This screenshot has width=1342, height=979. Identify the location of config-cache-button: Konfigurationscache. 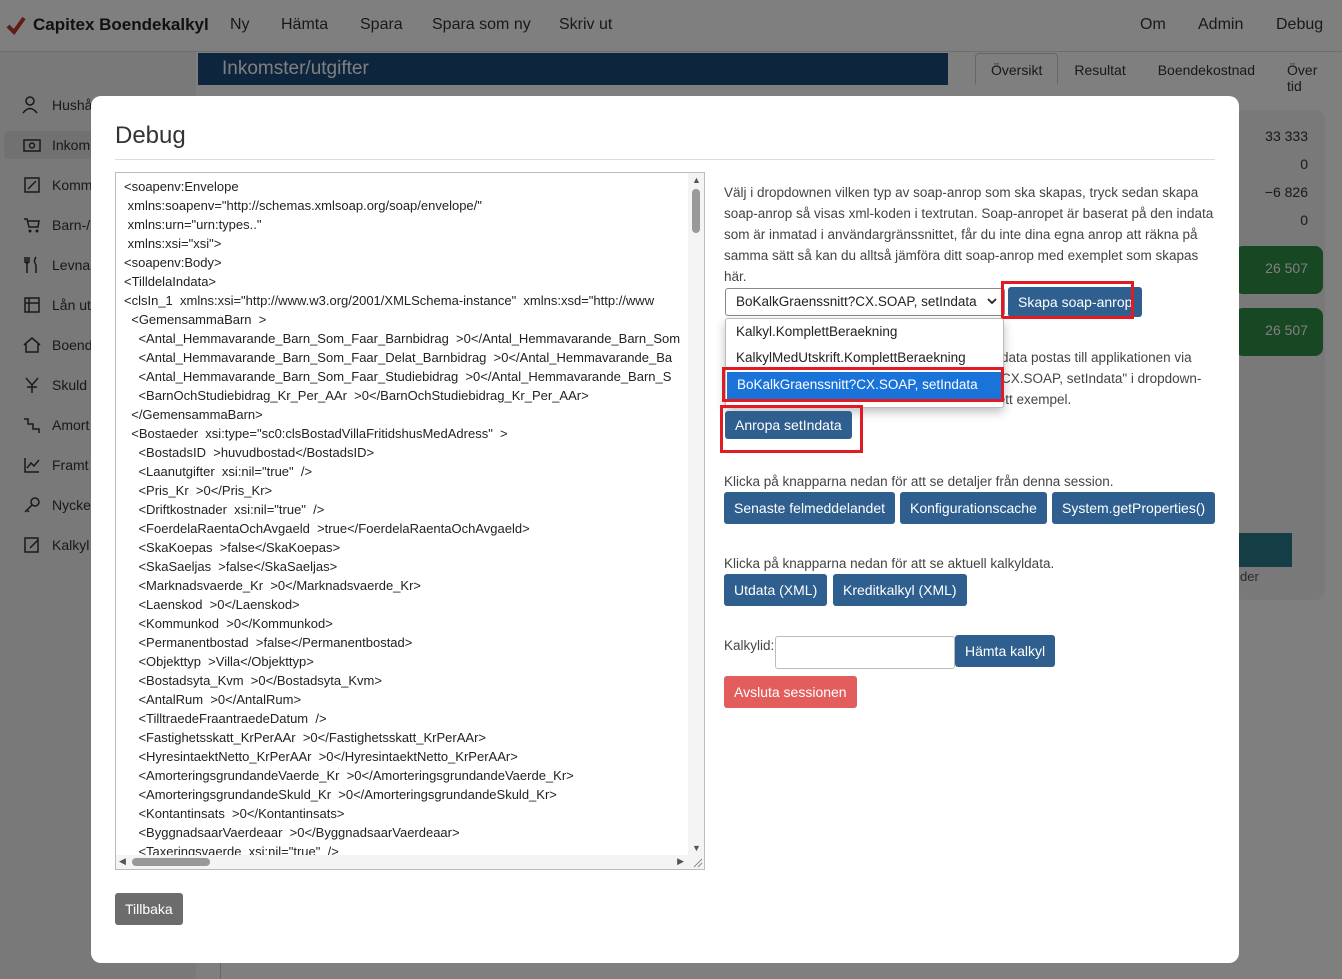
(973, 508).